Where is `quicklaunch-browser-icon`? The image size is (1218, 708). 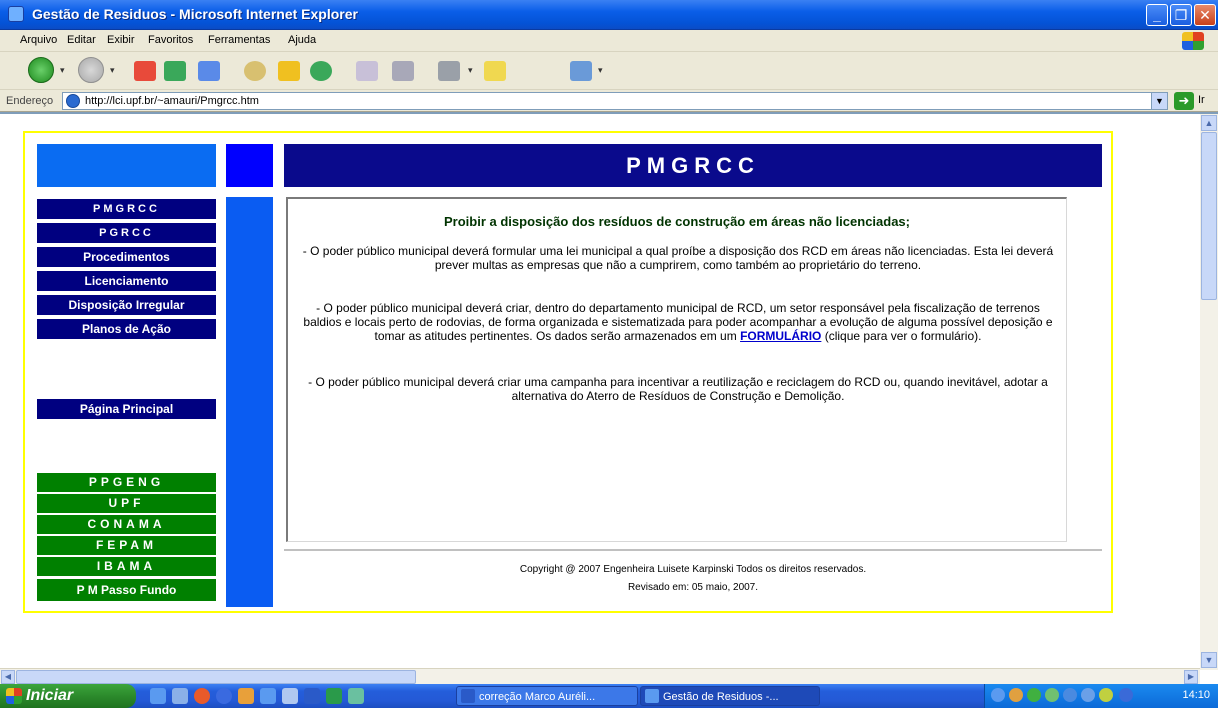 quicklaunch-browser-icon is located at coordinates (268, 696).